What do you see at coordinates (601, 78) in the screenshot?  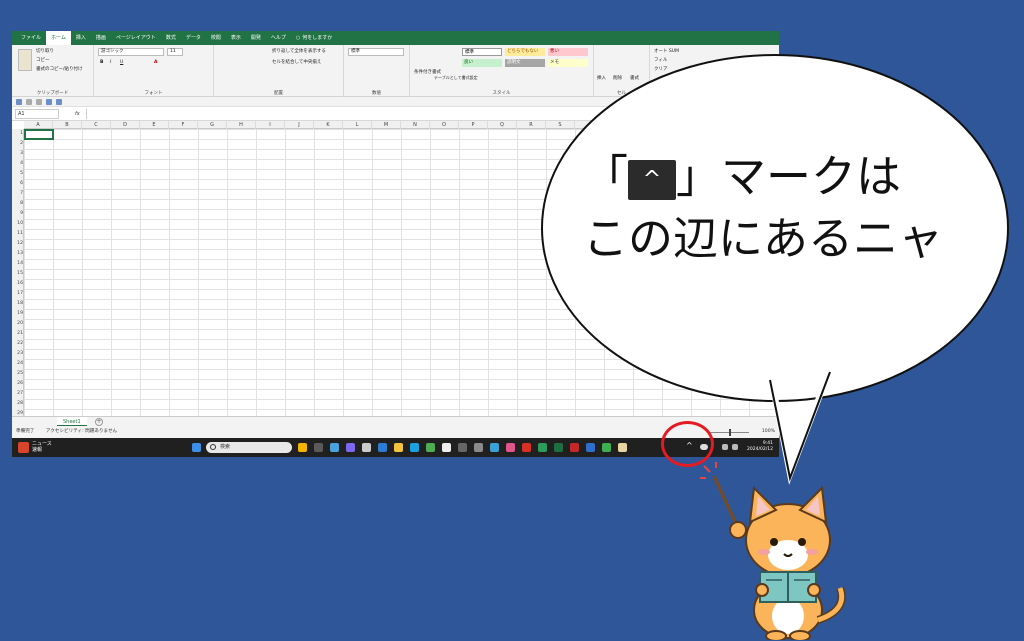 I see `insert-cells-button: 挿入` at bounding box center [601, 78].